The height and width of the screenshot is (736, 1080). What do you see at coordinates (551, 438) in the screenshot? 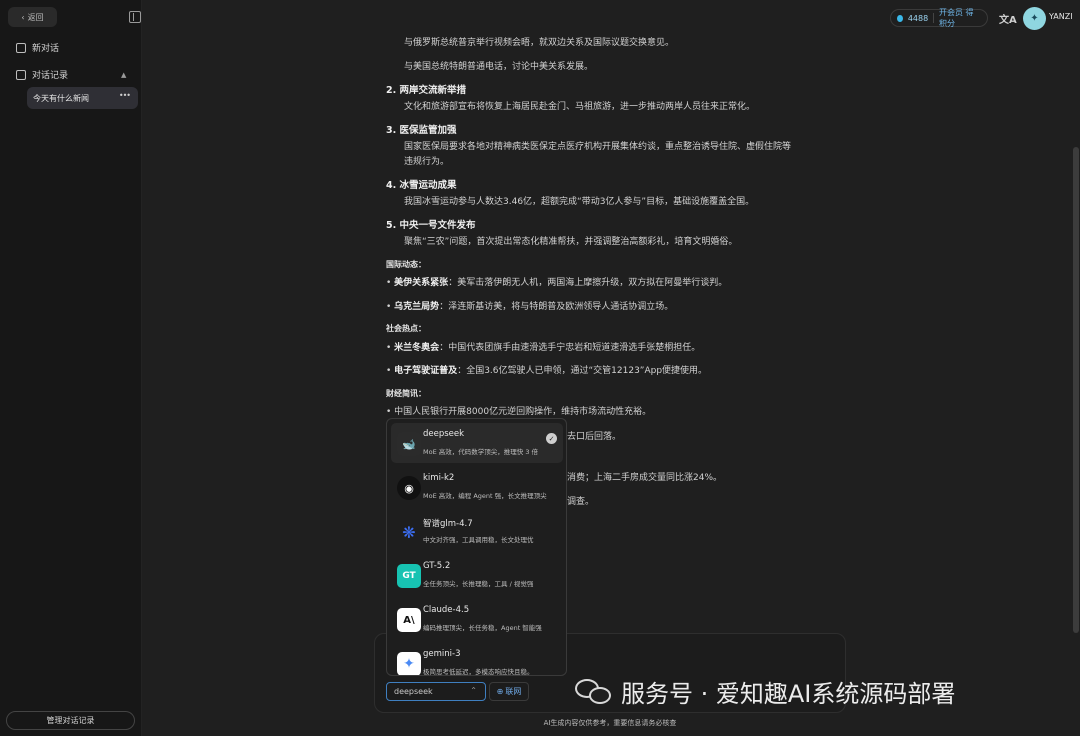
I see `check-icon: ✓` at bounding box center [551, 438].